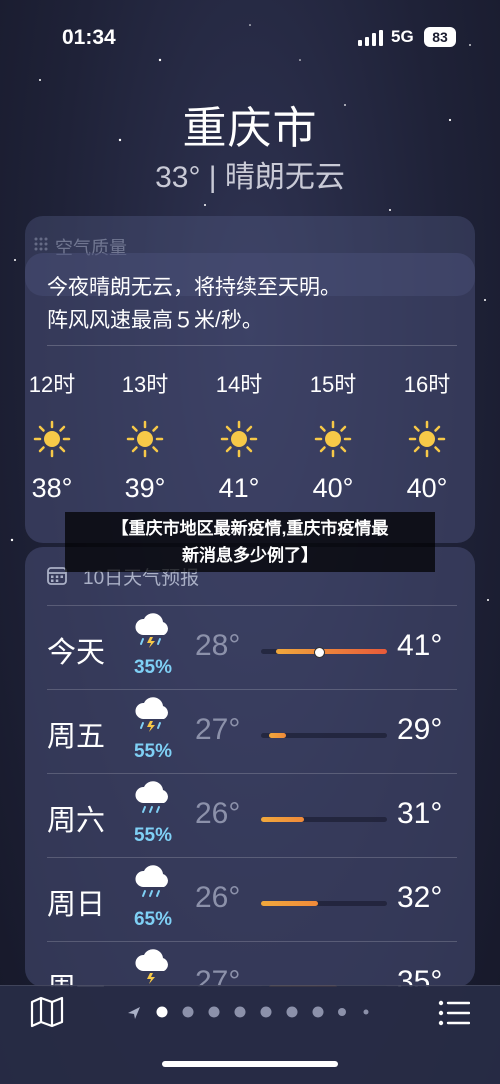 This screenshot has height=1084, width=500. I want to click on headline-line: 【重庆市地区最新疫情,重庆市疫情最, so click(250, 528).